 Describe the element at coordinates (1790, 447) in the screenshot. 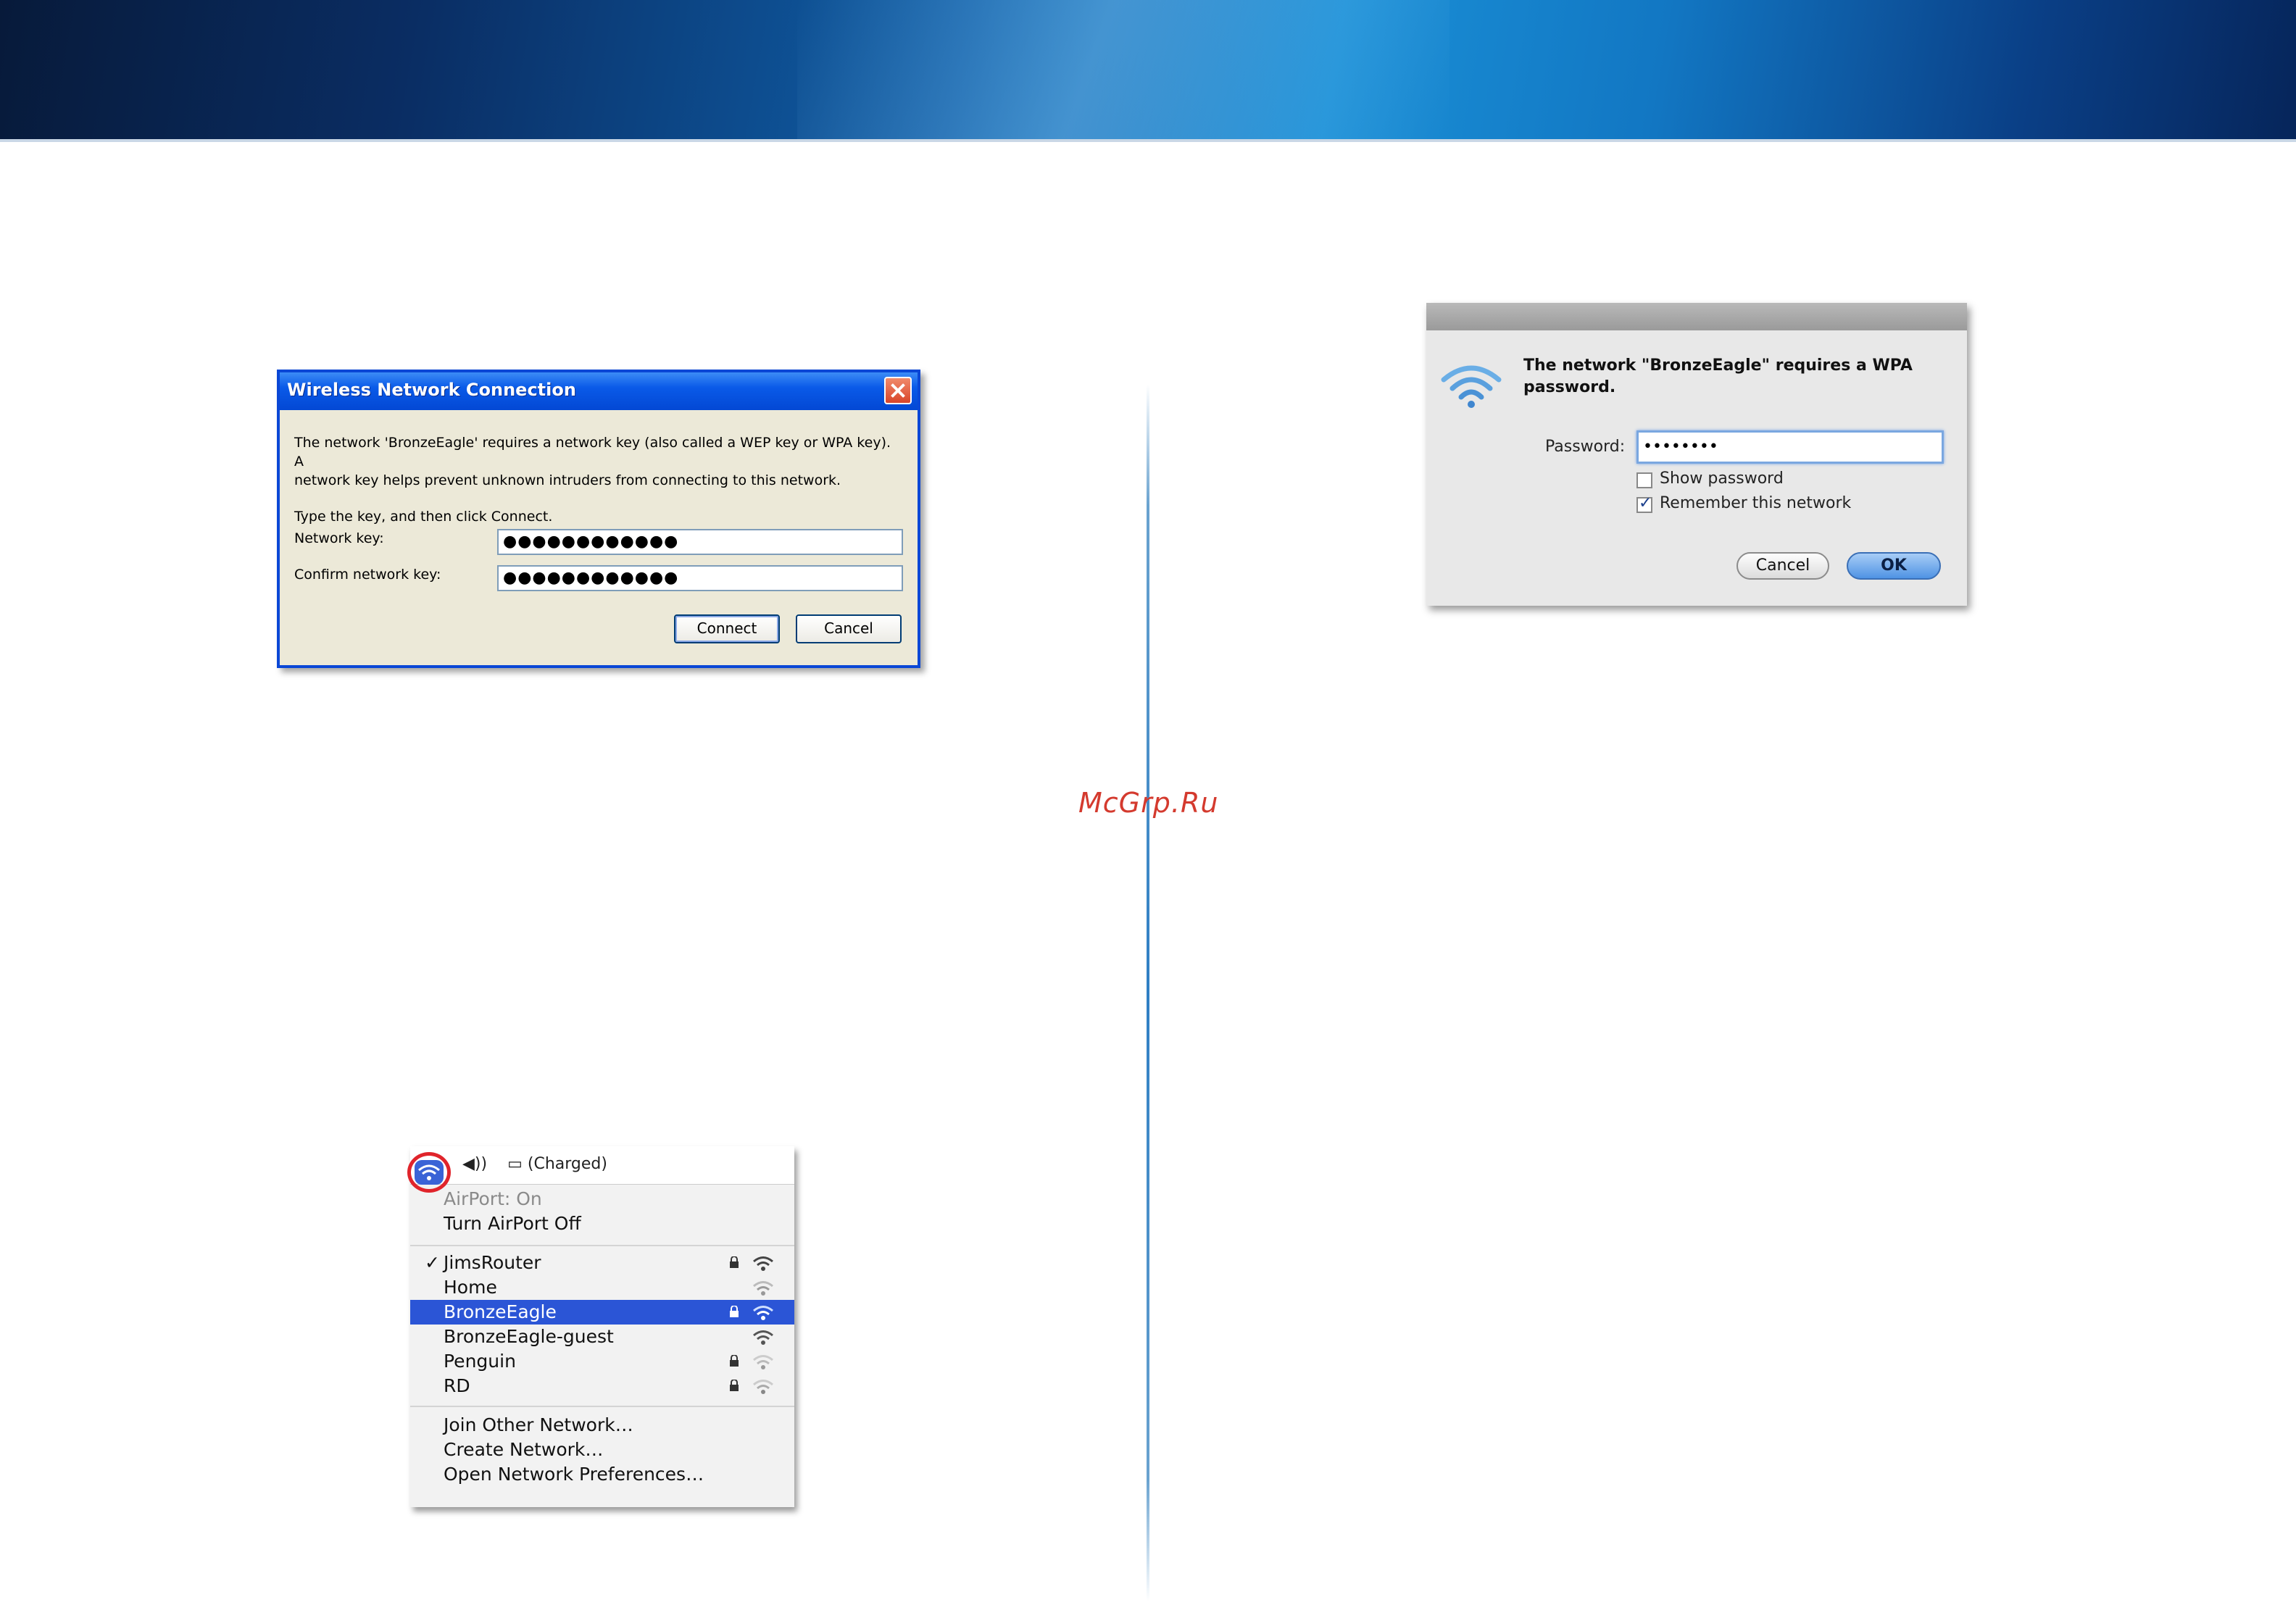

I see `password-input: ••••••••` at that location.